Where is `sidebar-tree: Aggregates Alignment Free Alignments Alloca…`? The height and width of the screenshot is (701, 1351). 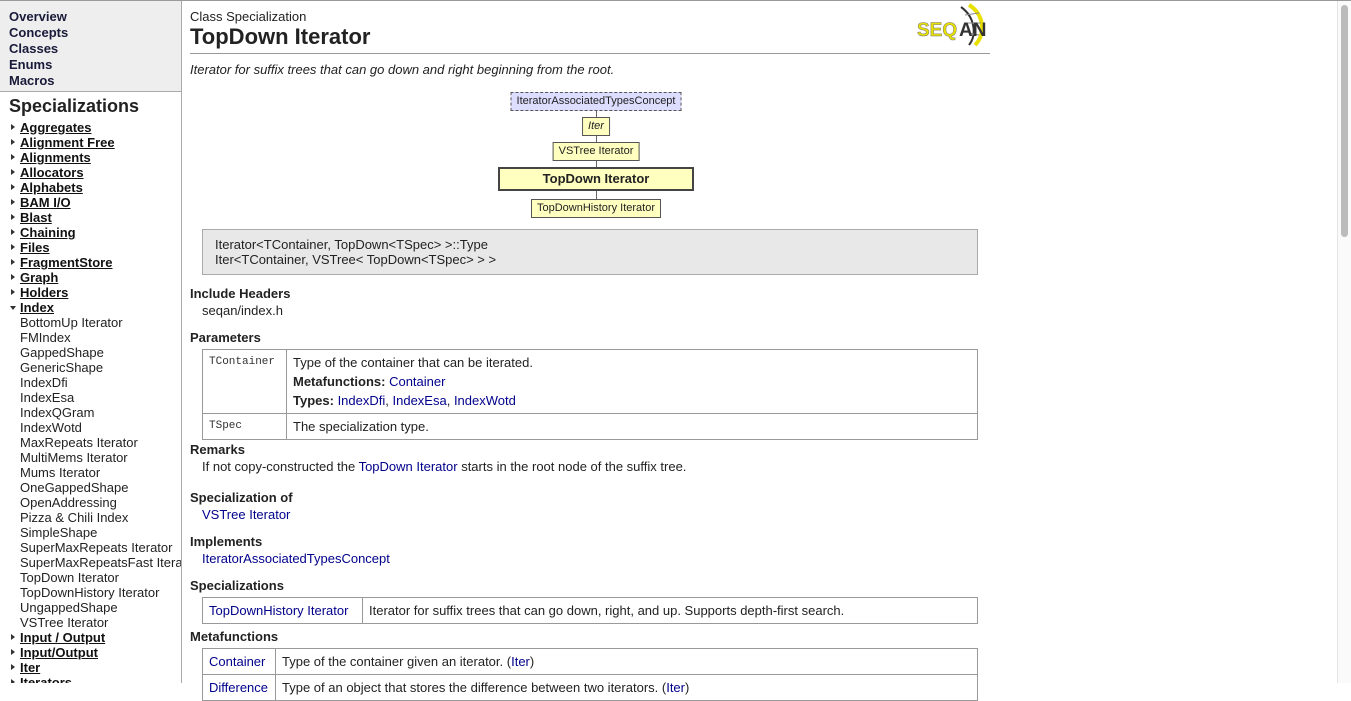 sidebar-tree: Aggregates Alignment Free Alignments Alloca… is located at coordinates (90, 401).